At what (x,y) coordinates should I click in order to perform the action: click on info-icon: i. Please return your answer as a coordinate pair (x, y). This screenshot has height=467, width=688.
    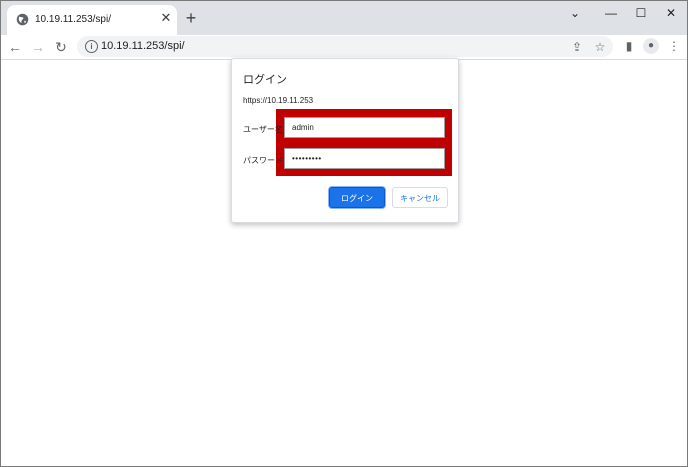
    Looking at the image, I should click on (91, 46).